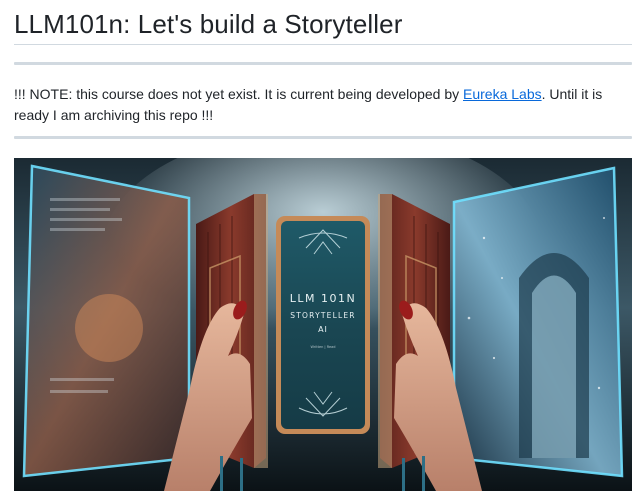 Image resolution: width=640 pixels, height=491 pixels. Describe the element at coordinates (208, 24) in the screenshot. I see `page-title: LLM101n: Let's build a Storyteller` at that location.